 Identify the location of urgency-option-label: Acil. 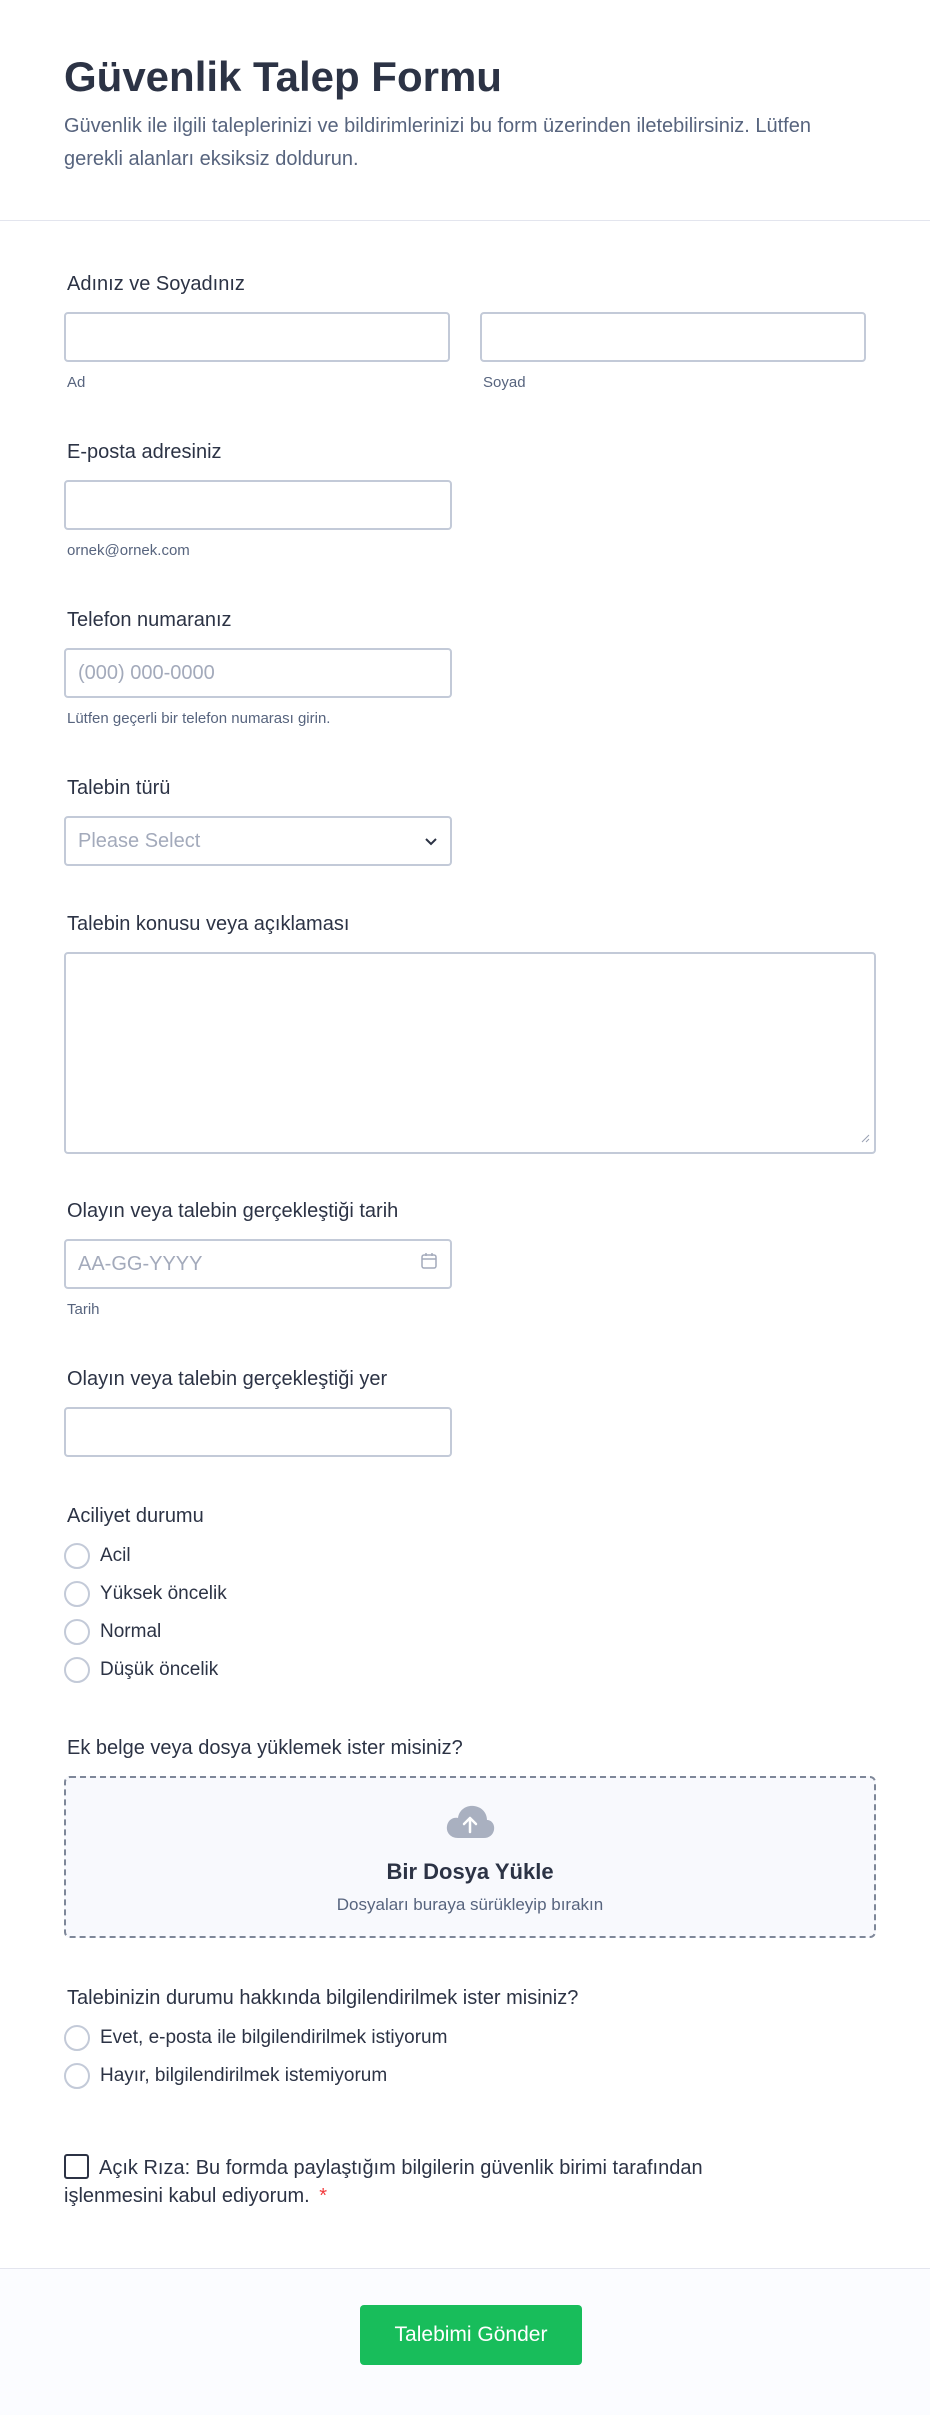
(115, 1555).